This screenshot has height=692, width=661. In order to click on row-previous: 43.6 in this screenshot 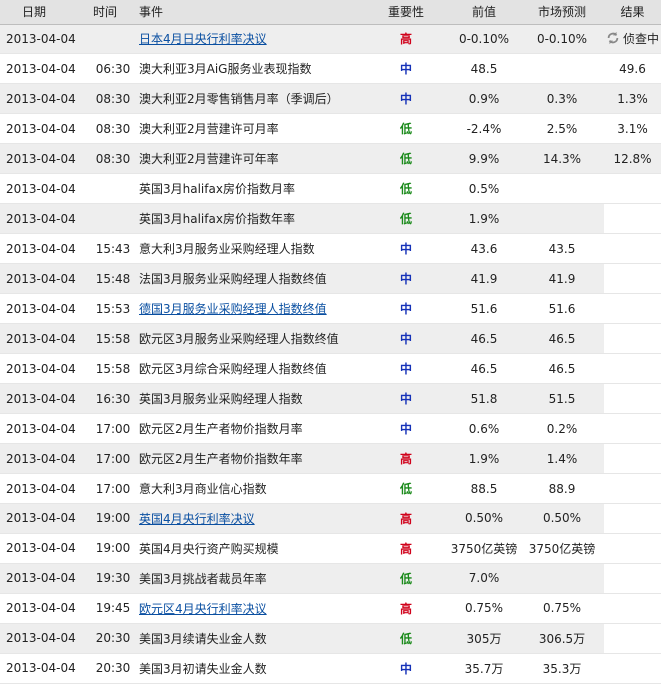, I will do `click(484, 249)`.